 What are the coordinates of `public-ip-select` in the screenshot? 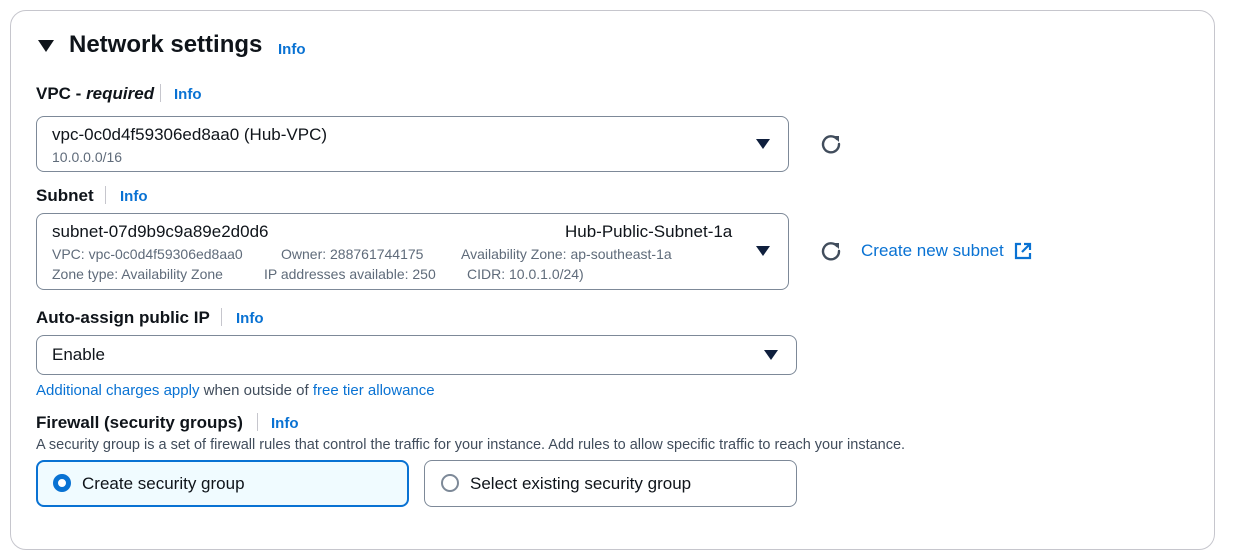 It's located at (416, 355).